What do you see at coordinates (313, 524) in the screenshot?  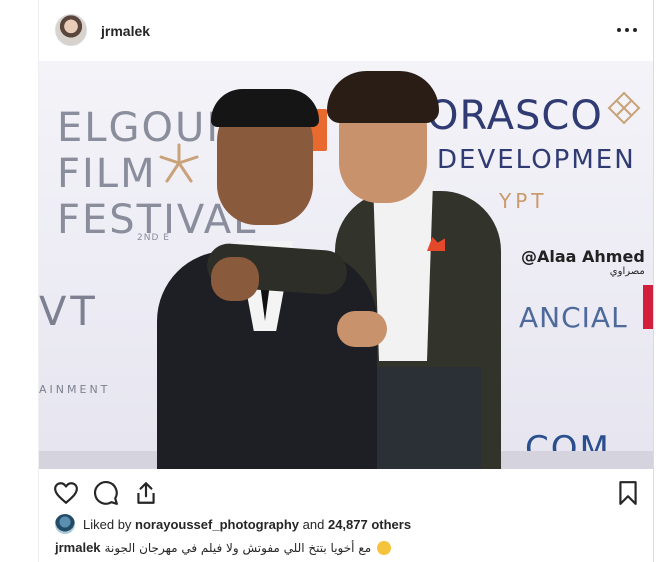 I see `likes-connector: and` at bounding box center [313, 524].